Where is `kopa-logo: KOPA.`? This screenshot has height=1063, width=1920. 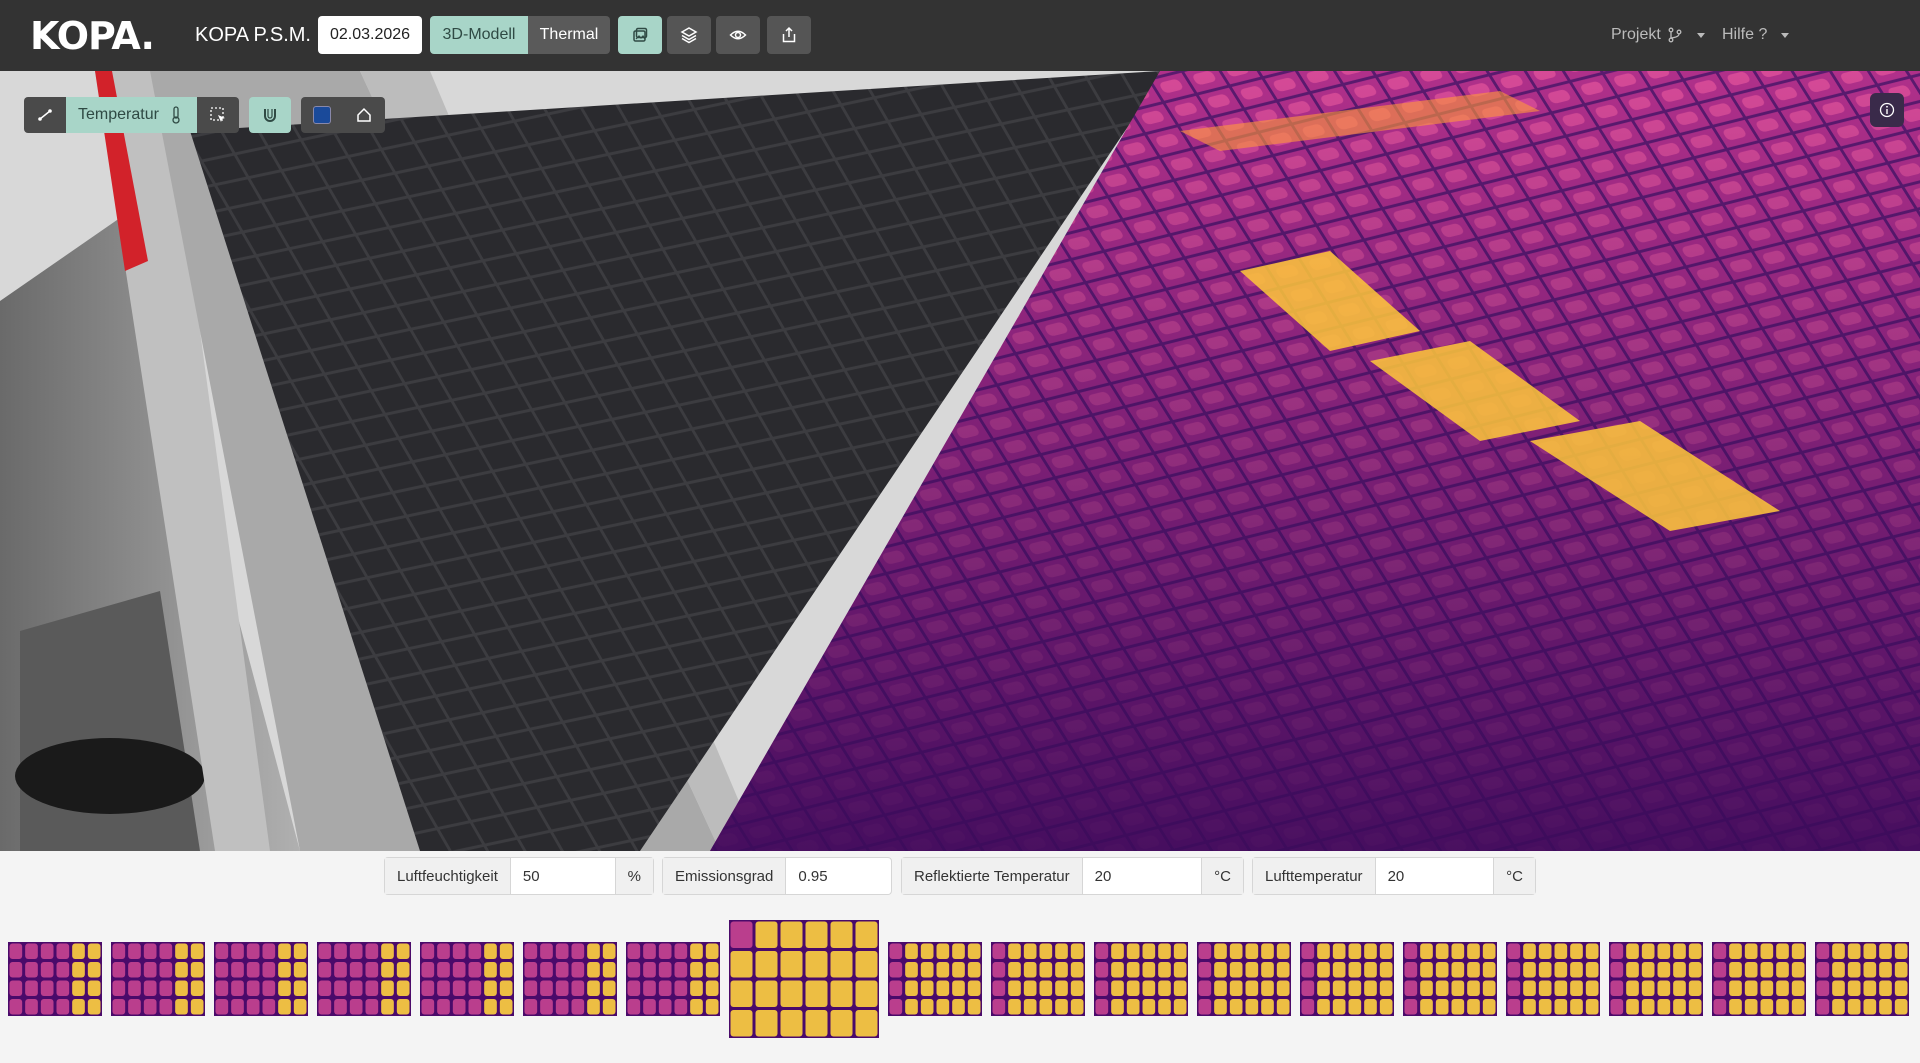 kopa-logo: KOPA. is located at coordinates (92, 36).